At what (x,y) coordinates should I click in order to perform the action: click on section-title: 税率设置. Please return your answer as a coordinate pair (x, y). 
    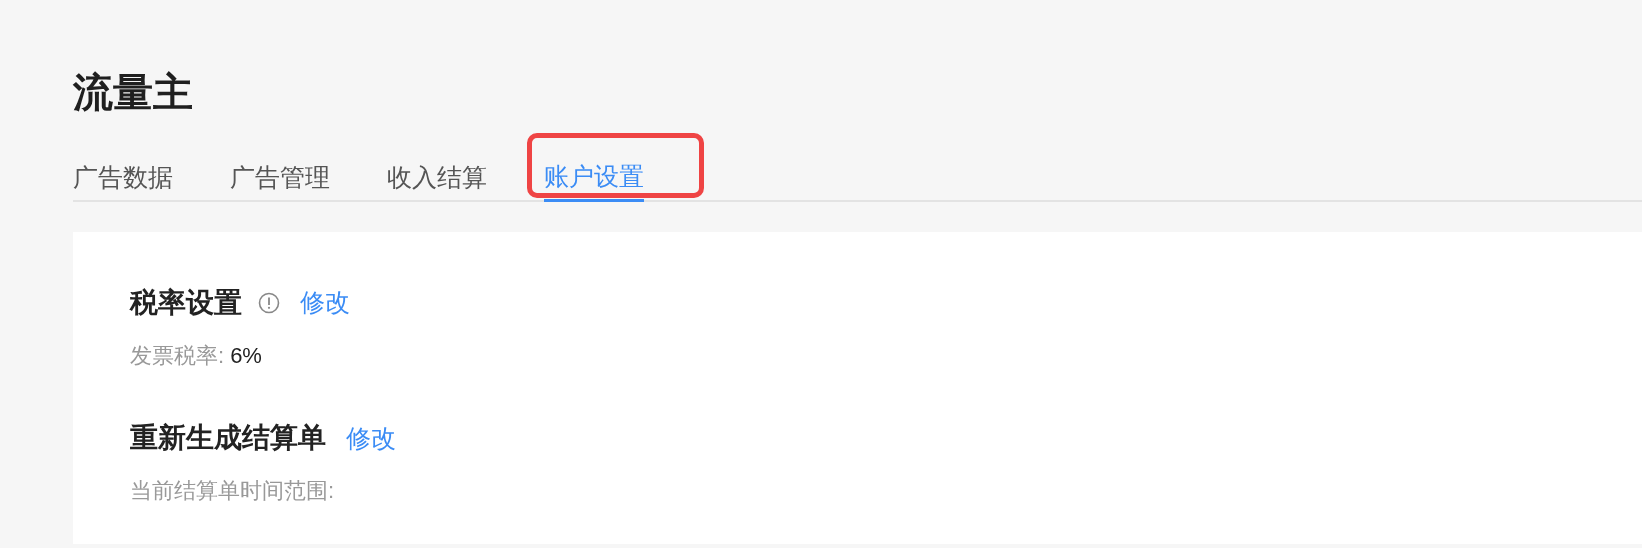
    Looking at the image, I should click on (186, 302).